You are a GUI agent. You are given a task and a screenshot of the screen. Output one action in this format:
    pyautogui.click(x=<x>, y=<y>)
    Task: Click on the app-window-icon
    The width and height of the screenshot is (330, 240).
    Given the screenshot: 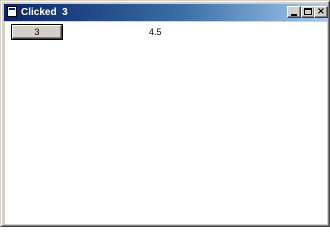 What is the action you would take?
    pyautogui.click(x=12, y=11)
    